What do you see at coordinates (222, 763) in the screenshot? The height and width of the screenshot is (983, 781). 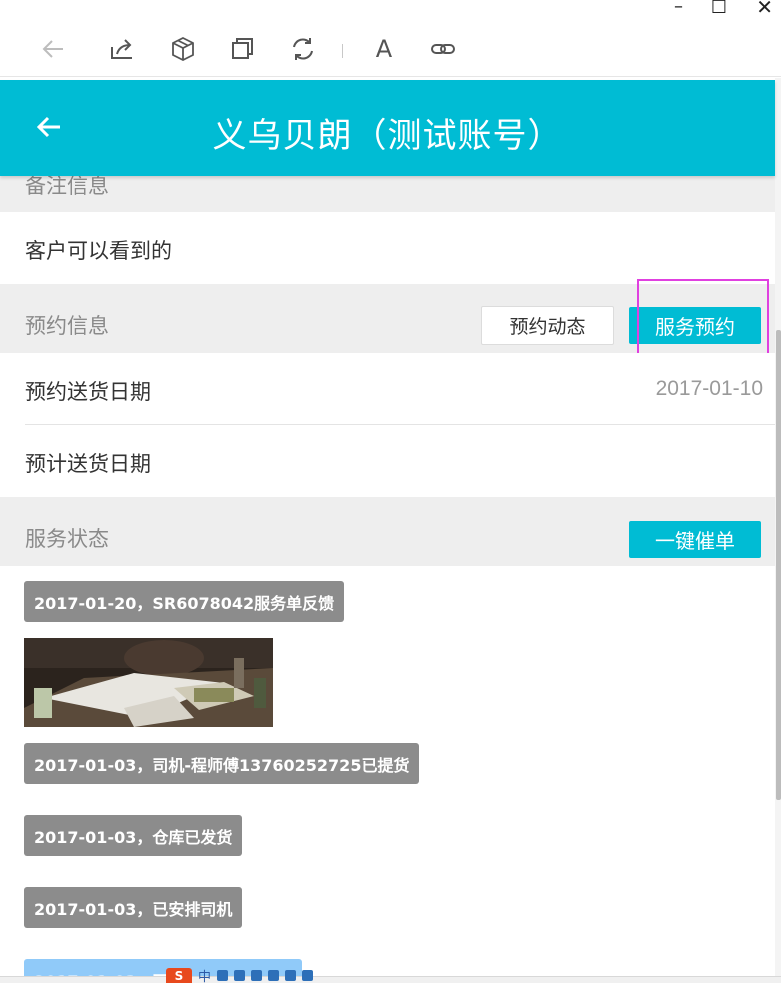 I see `status-event-chip: 2017-01-03，司机-程师傅13760252725已提货` at bounding box center [222, 763].